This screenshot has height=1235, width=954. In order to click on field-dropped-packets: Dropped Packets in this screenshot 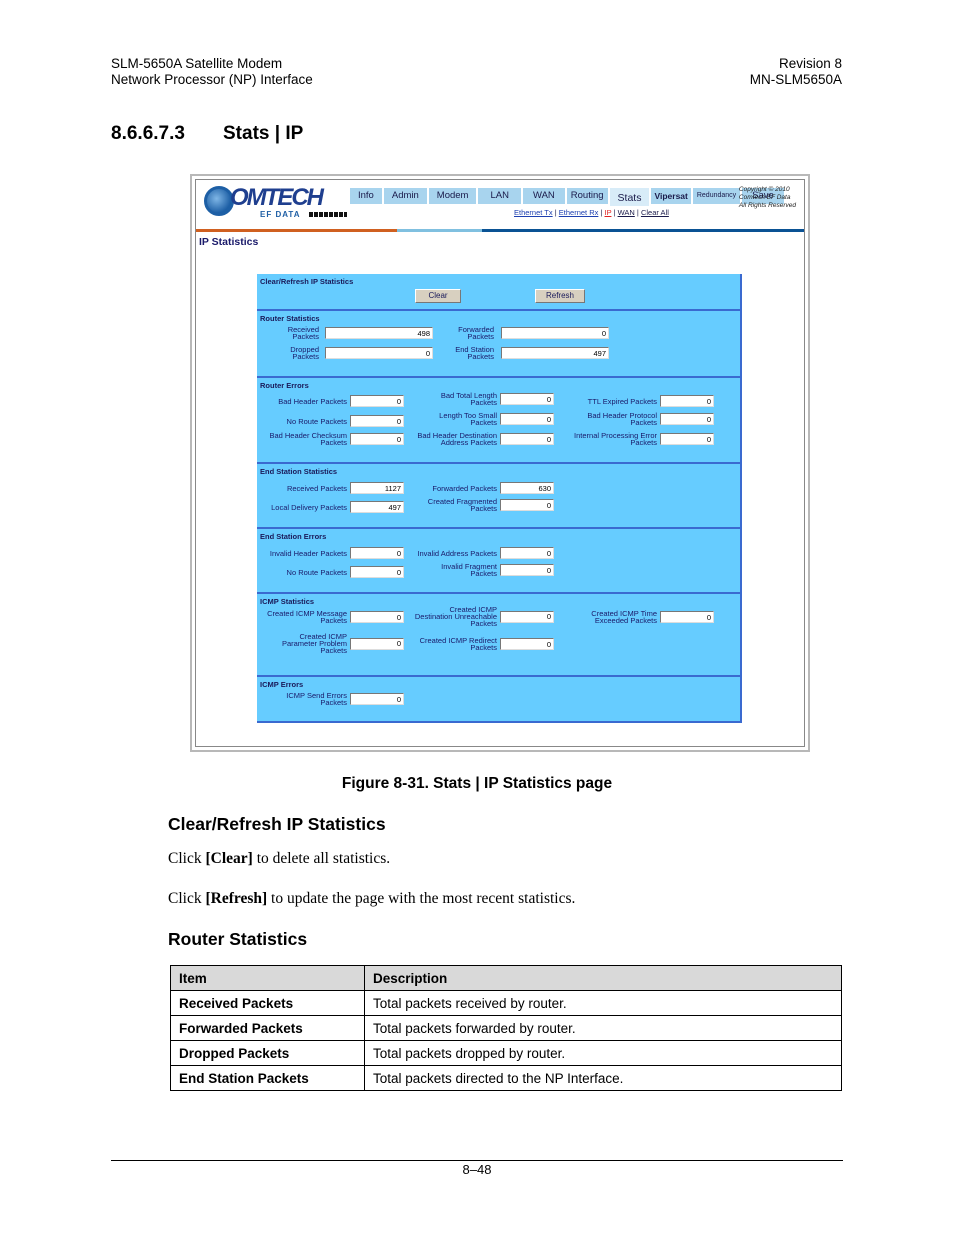, I will do `click(289, 353)`.